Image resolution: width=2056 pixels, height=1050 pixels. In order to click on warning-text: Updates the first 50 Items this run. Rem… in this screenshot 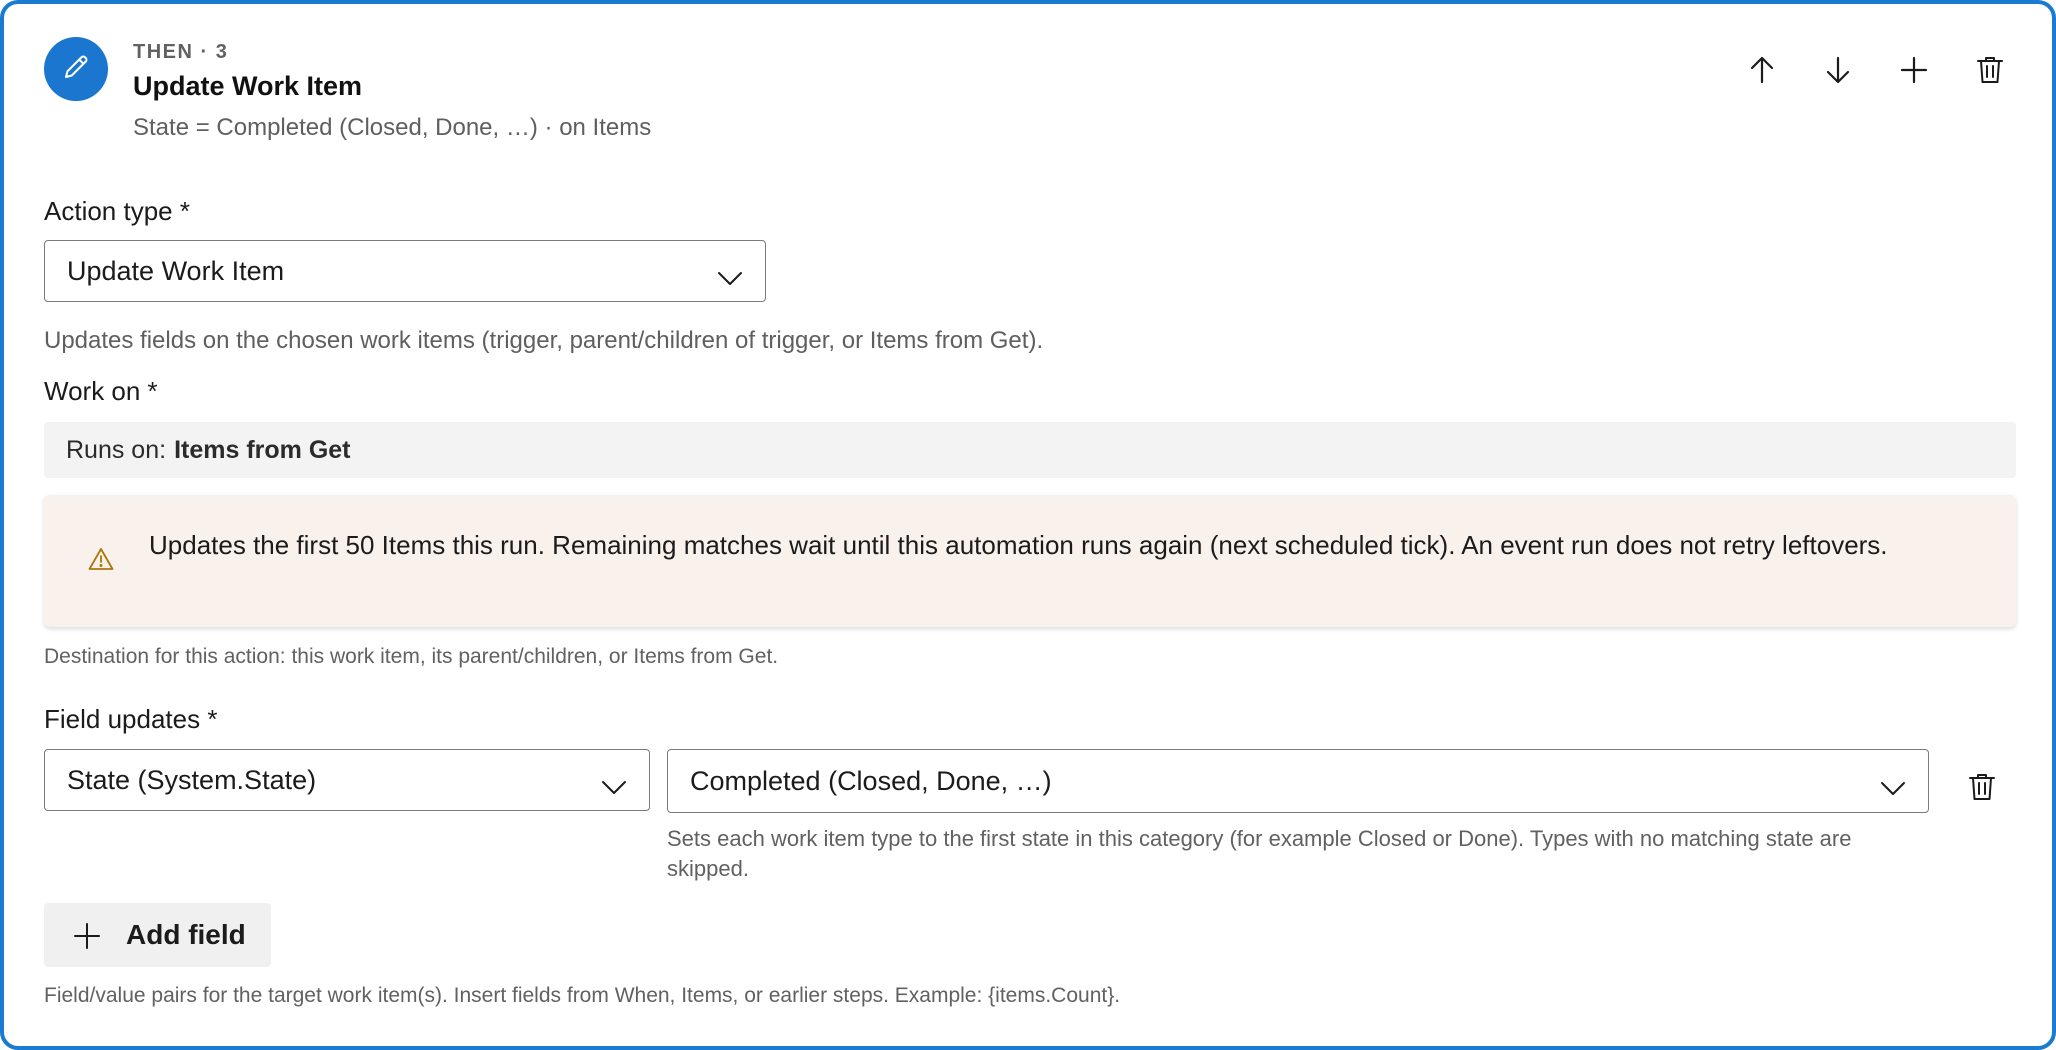, I will do `click(1018, 545)`.